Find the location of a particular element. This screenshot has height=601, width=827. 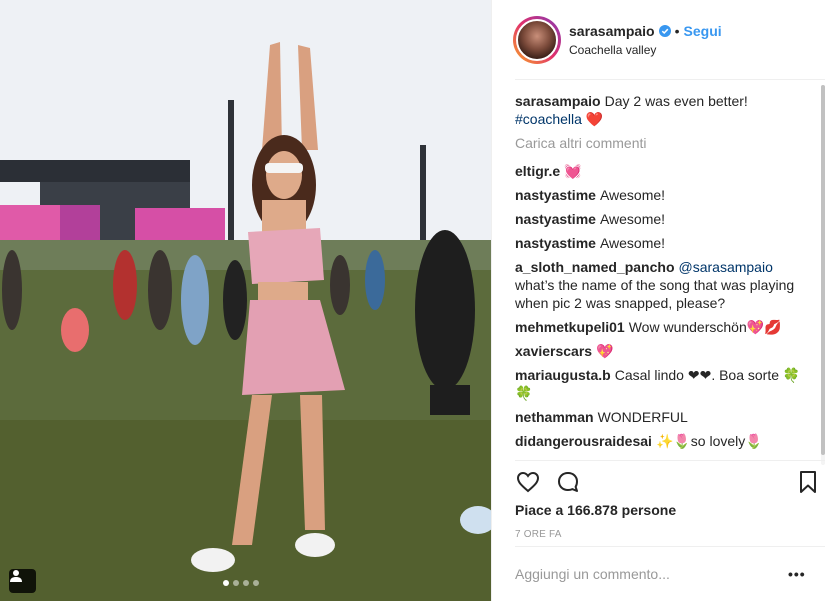

likes-count: Piace a 166.878 persone is located at coordinates (595, 510).